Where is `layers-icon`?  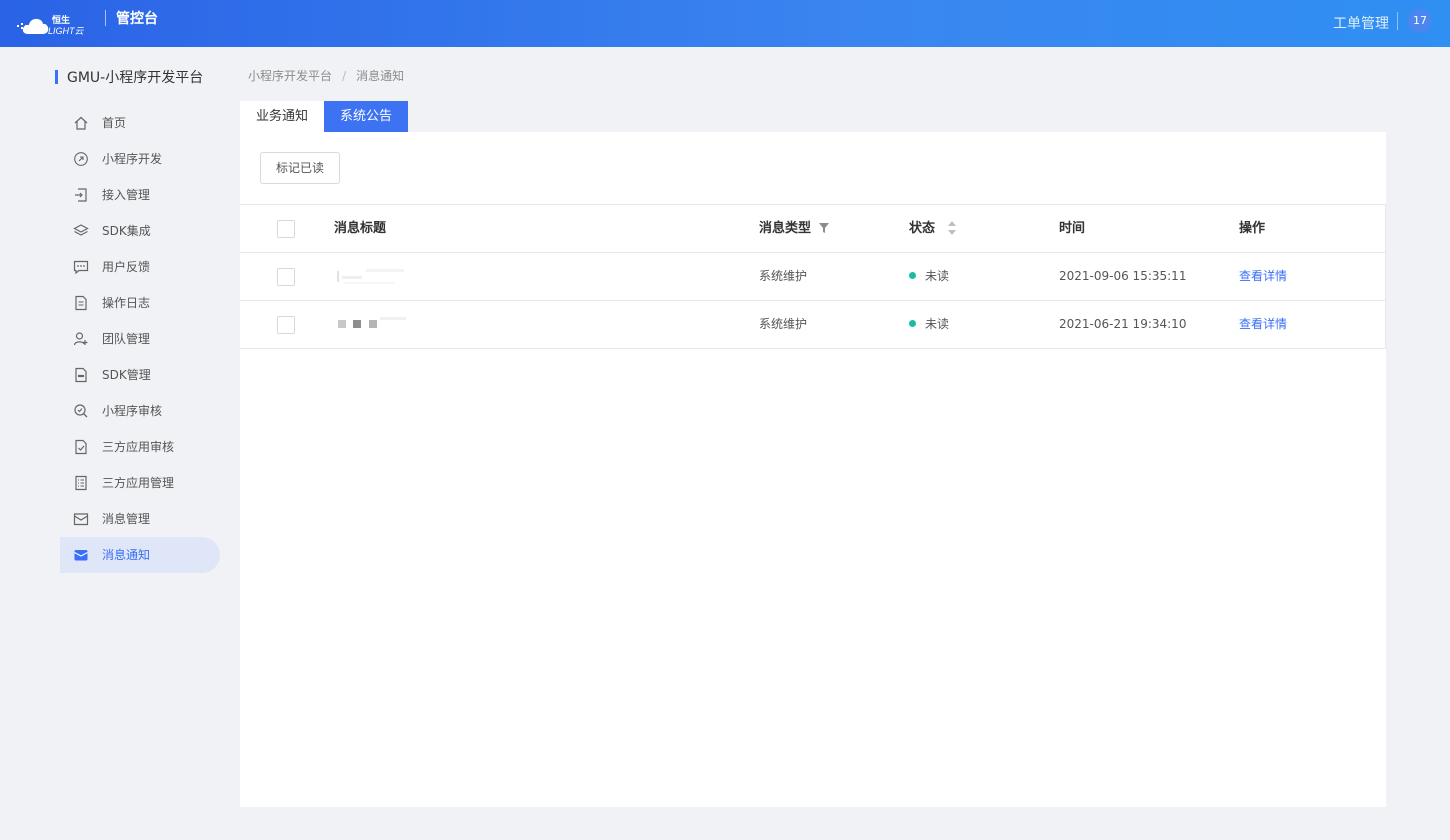 layers-icon is located at coordinates (81, 230).